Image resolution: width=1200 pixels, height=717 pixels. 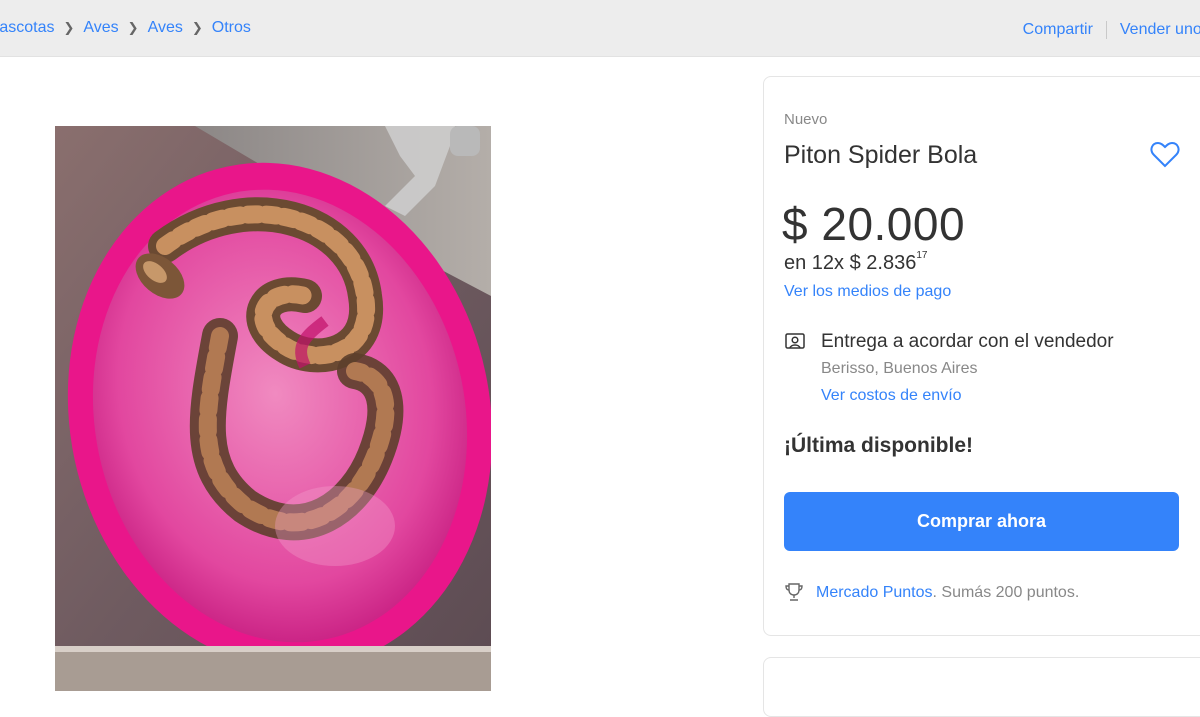 What do you see at coordinates (125, 28) in the screenshot?
I see `breadcrumb: Mascotas ❯ Aves ❯ Aves ❯ Otros` at bounding box center [125, 28].